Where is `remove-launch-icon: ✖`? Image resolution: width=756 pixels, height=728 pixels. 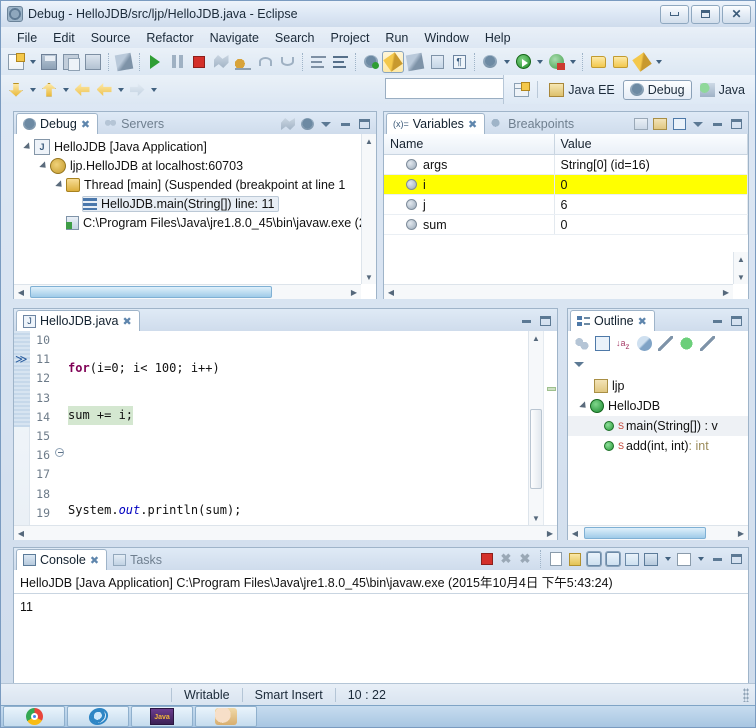
remove-launch-icon: ✖ is located at coordinates (506, 559).